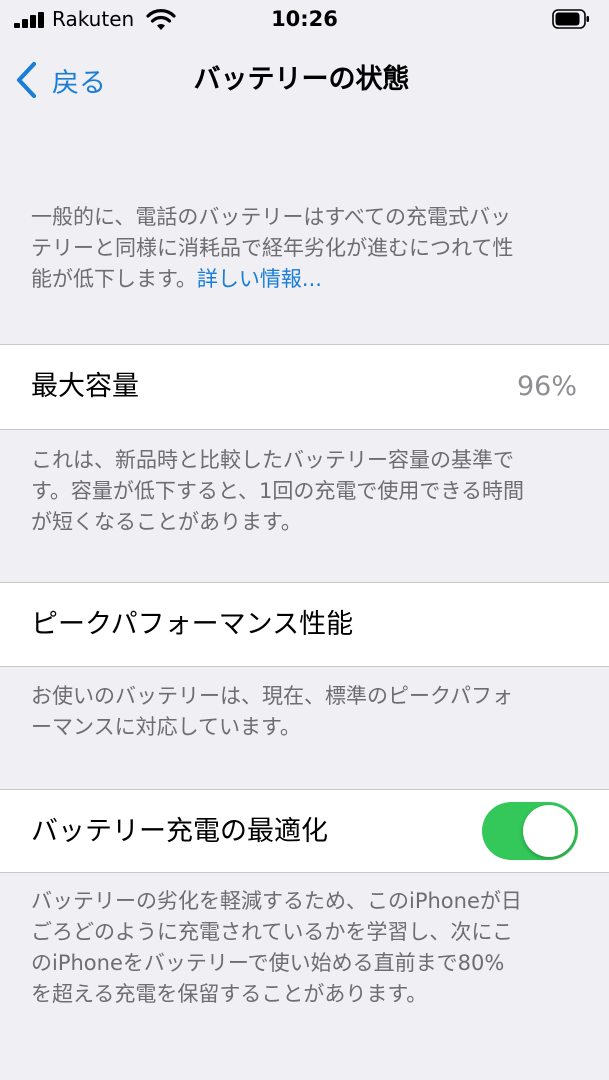 The width and height of the screenshot is (609, 1080). I want to click on peak-performance-footer: お使いのバッテリーは、現在、標準のピークパフォ ーマンスに対応しています。, so click(306, 712).